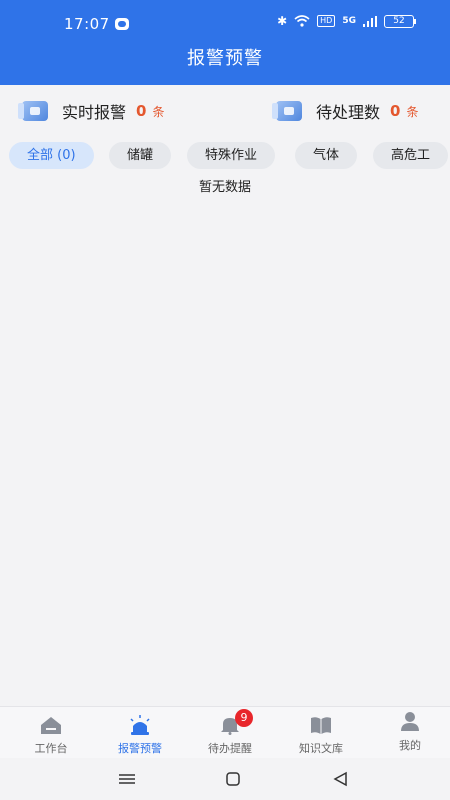 The height and width of the screenshot is (800, 450). Describe the element at coordinates (233, 779) in the screenshot. I see `home-button-icon` at that location.